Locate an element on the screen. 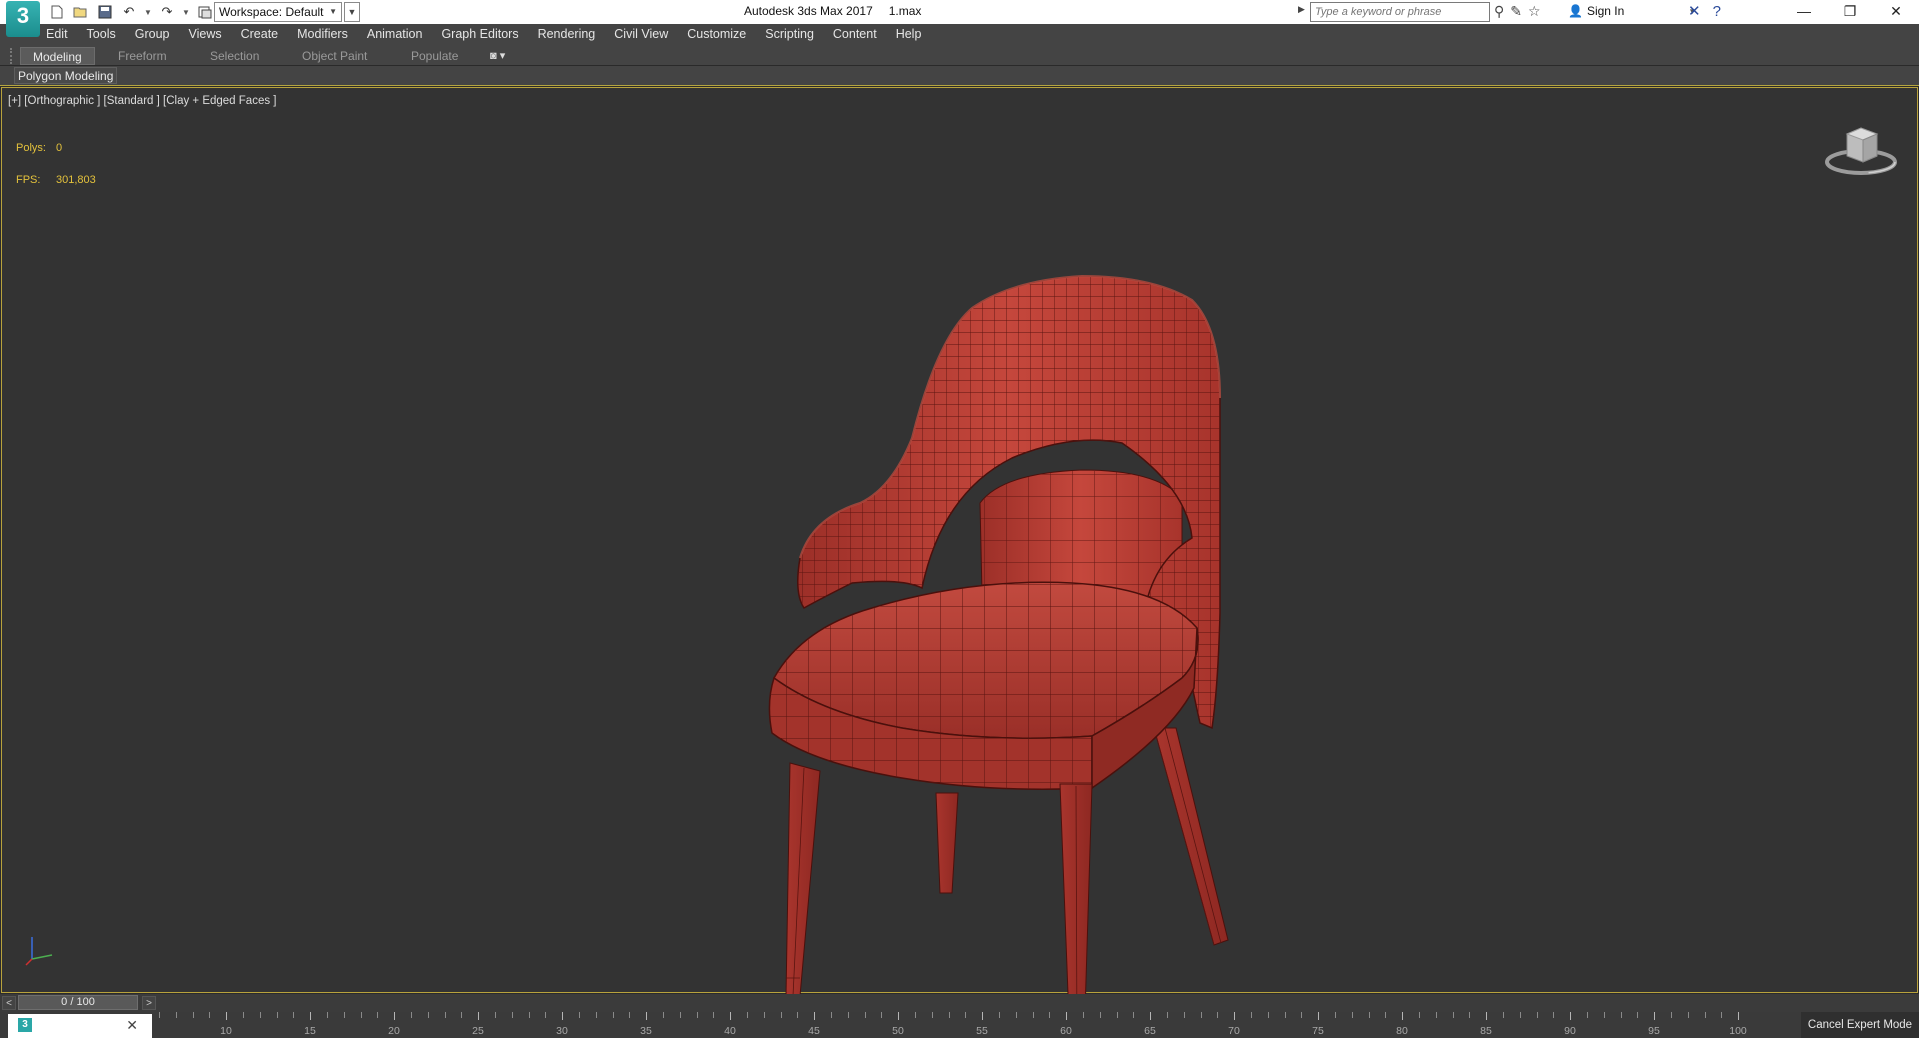 Image resolution: width=1919 pixels, height=1038 pixels. sign-in-button: 👤 Sign In ▼ is located at coordinates (1632, 11).